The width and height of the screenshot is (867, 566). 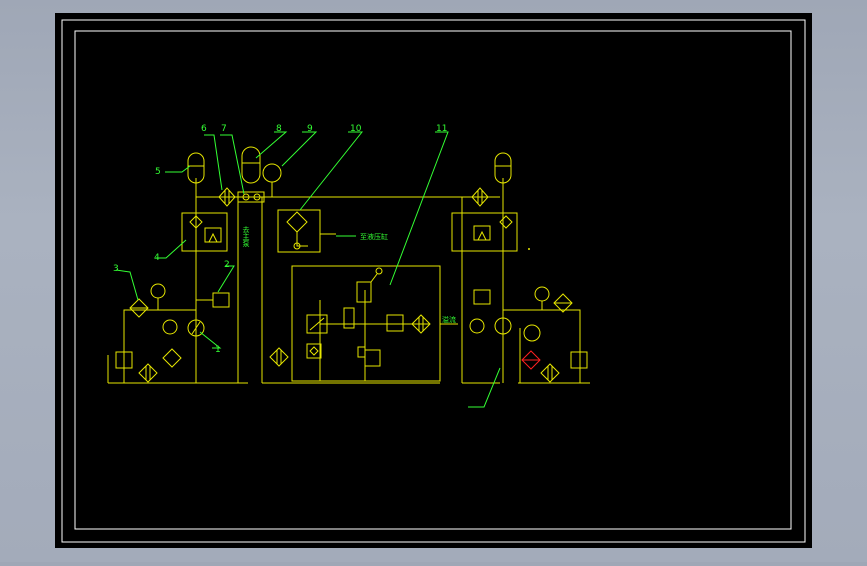 What do you see at coordinates (204, 129) in the screenshot?
I see `balloon-label-6: 6` at bounding box center [204, 129].